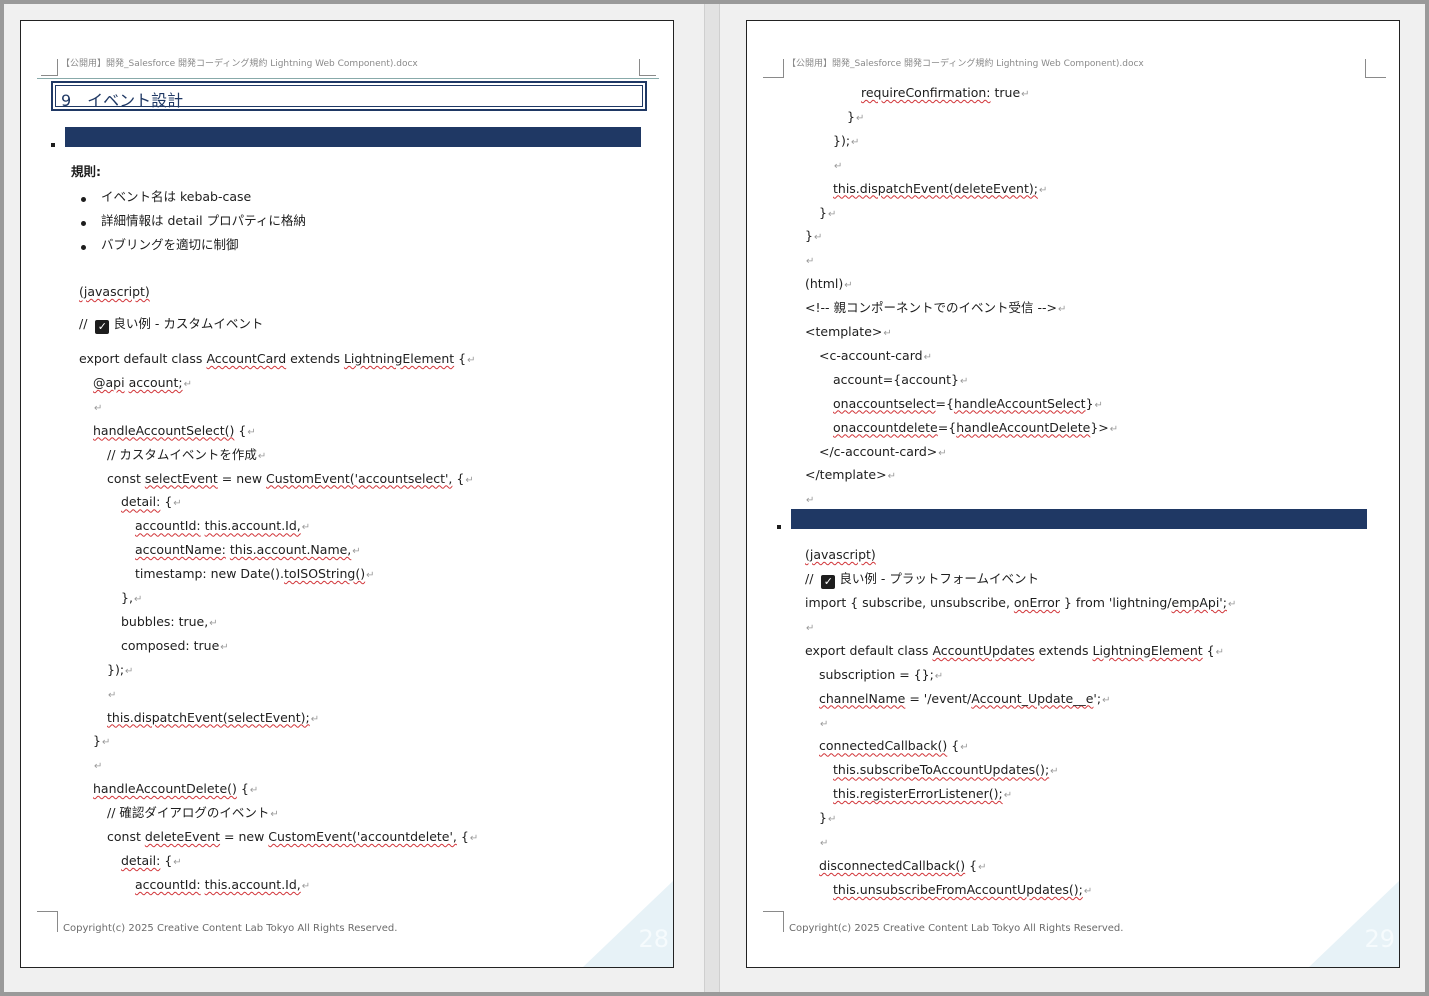 The image size is (1429, 996). Describe the element at coordinates (653, 939) in the screenshot. I see `page-number: 28` at that location.